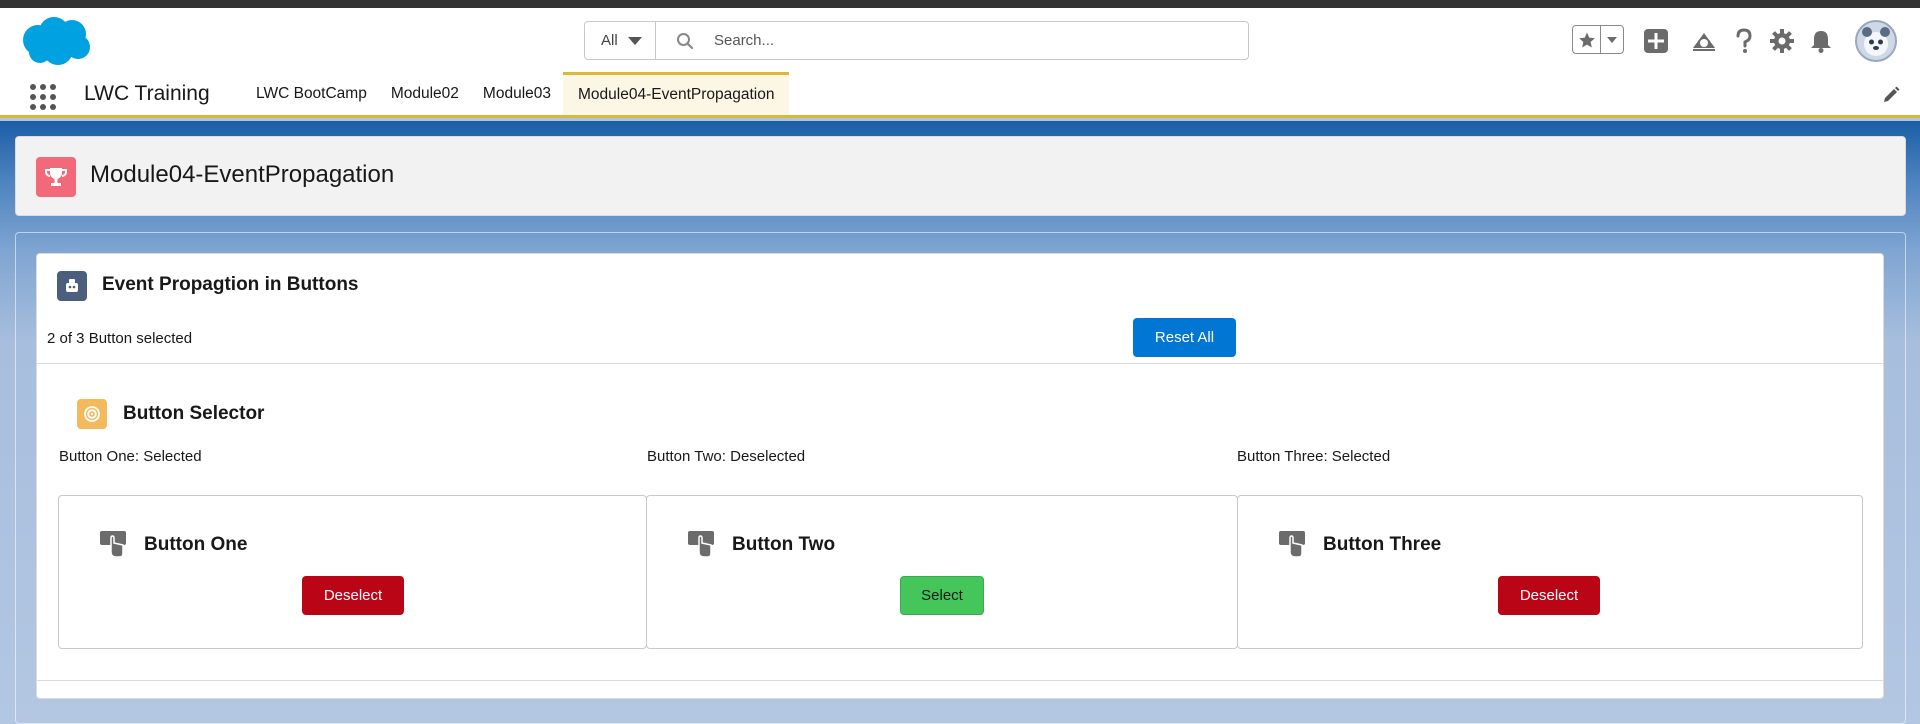 This screenshot has height=724, width=1920. Describe the element at coordinates (981, 40) in the screenshot. I see `search-input` at that location.